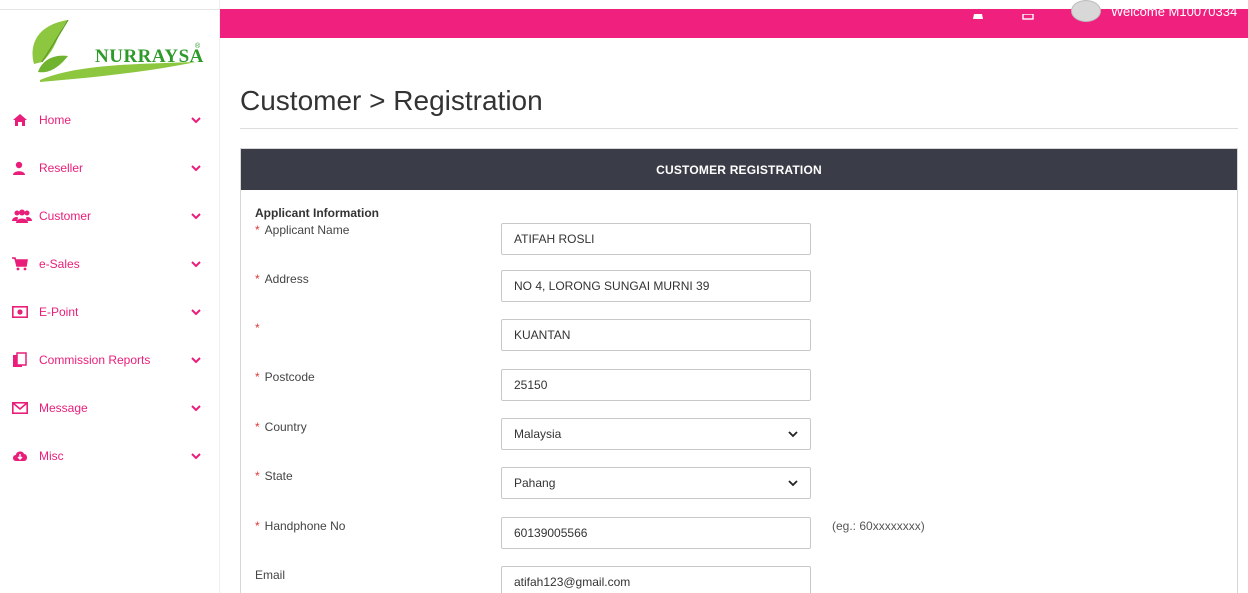 Image resolution: width=1248 pixels, height=593 pixels. Describe the element at coordinates (110, 312) in the screenshot. I see `sidebar-item-e-point: E-Point` at that location.